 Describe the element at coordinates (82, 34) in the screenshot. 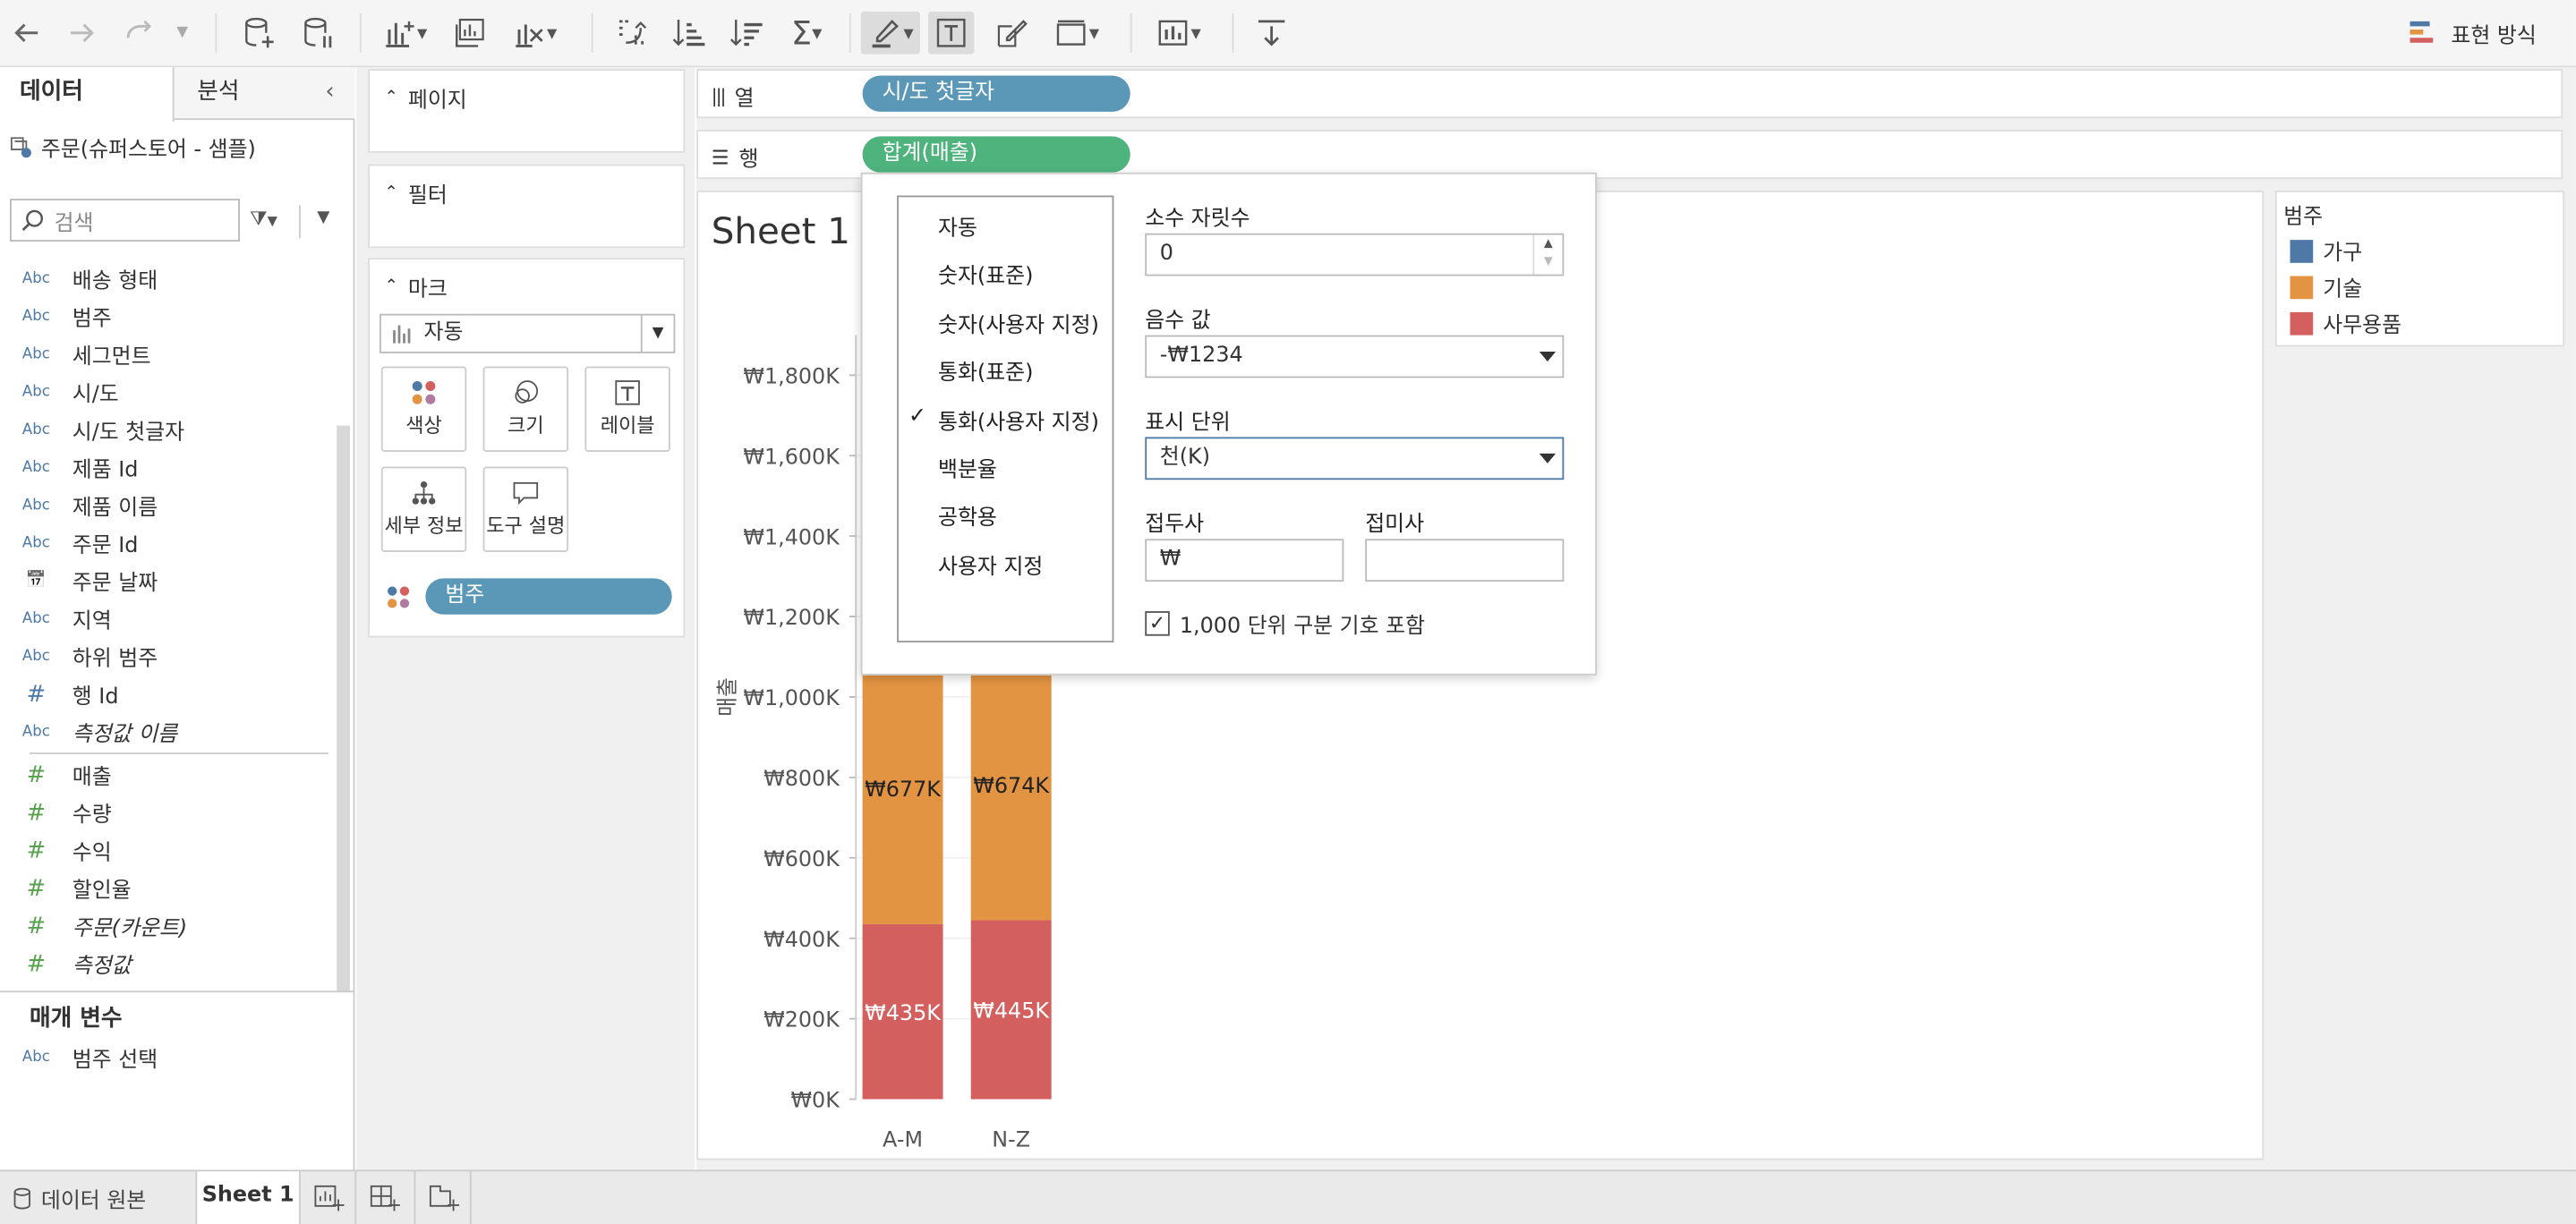

I see `redo-icon` at that location.